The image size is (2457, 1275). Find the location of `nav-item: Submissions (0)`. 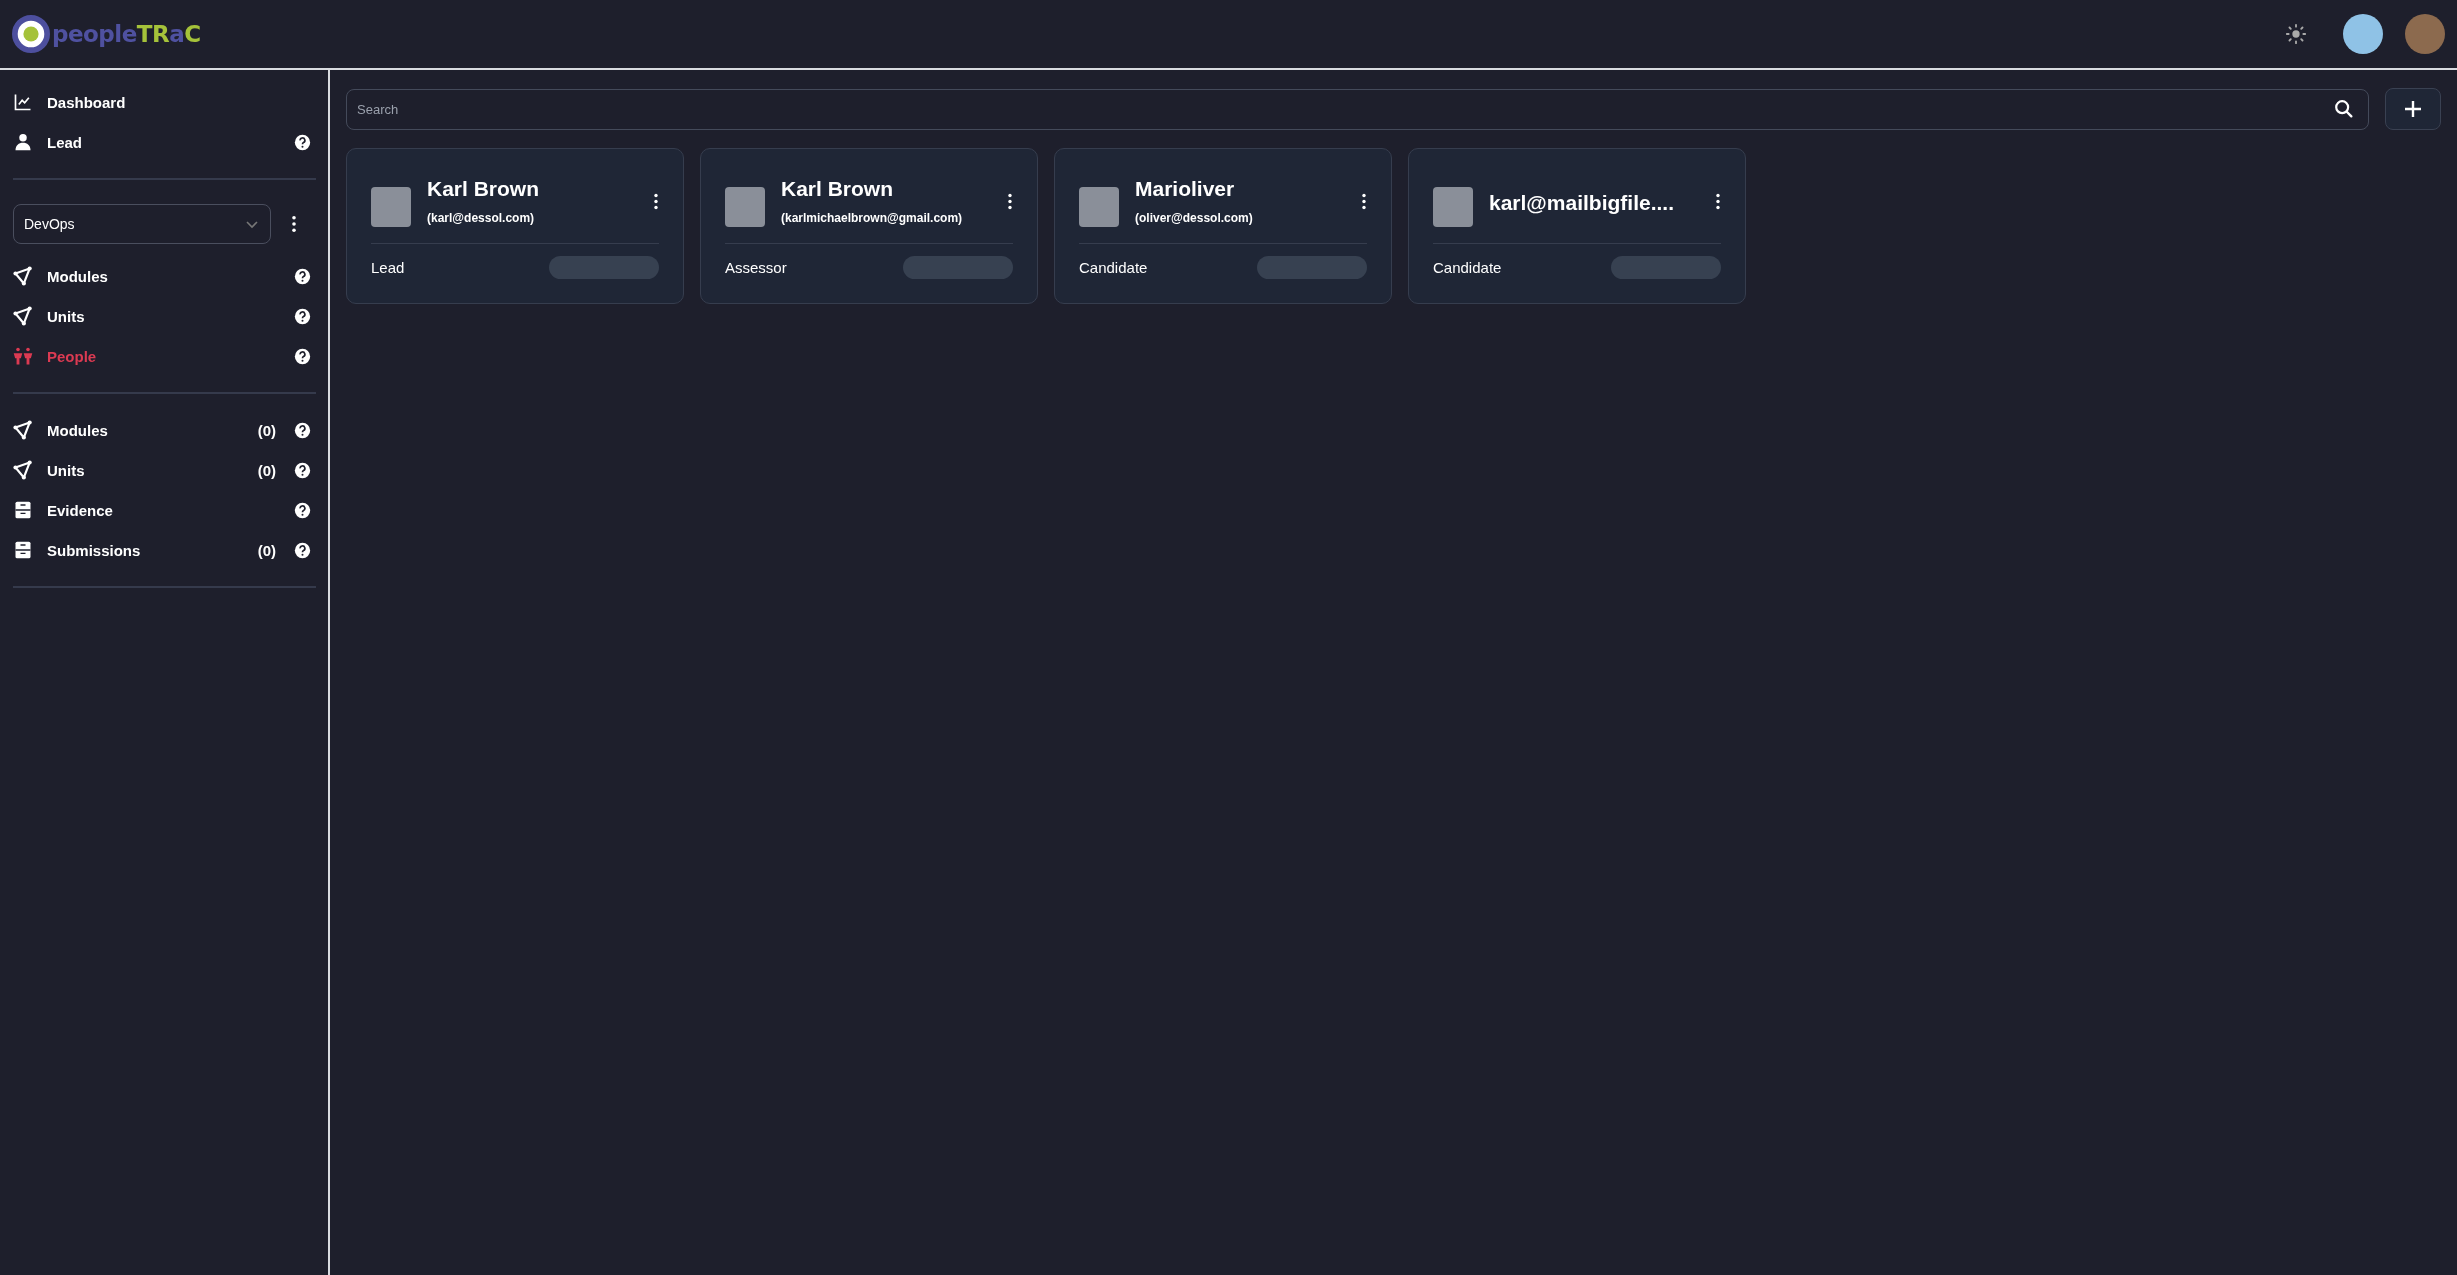

nav-item: Submissions (0) is located at coordinates (164, 550).